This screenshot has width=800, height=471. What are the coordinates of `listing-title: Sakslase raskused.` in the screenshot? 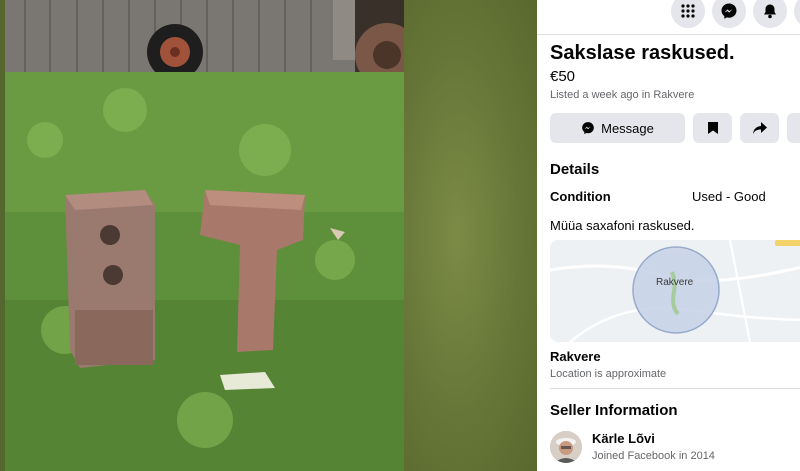 It's located at (642, 53).